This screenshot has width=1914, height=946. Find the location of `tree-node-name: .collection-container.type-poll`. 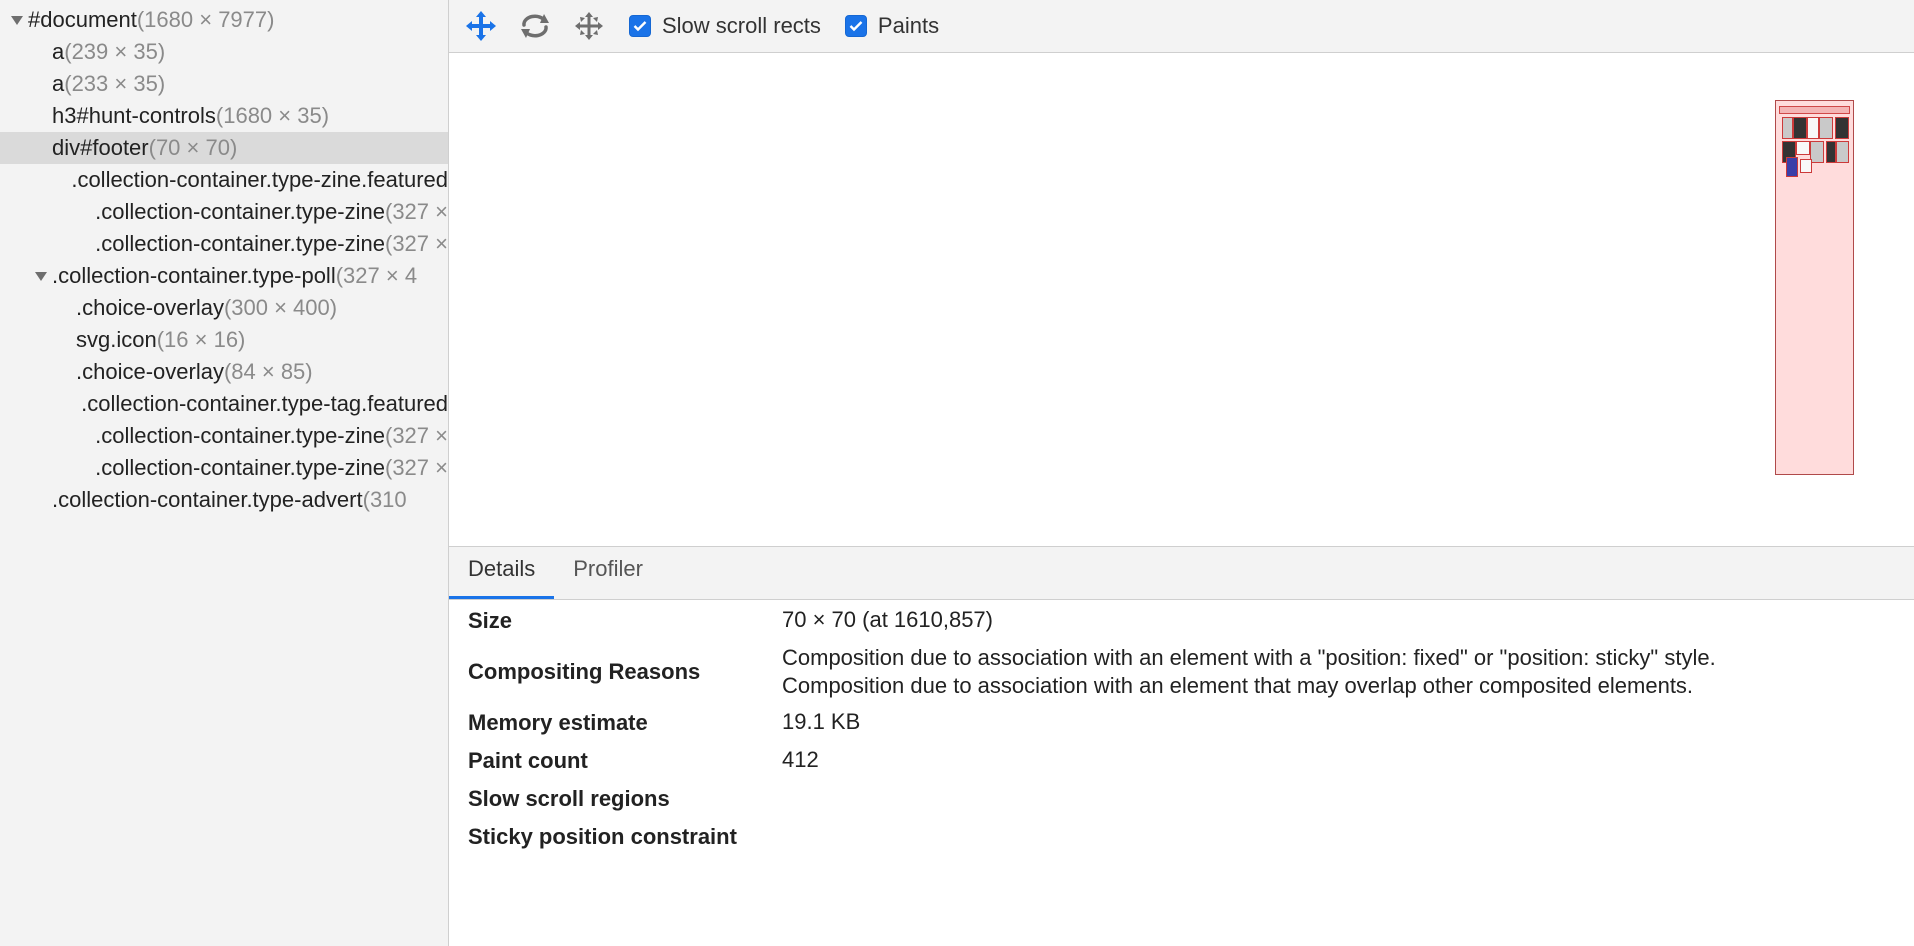

tree-node-name: .collection-container.type-poll is located at coordinates (194, 275).